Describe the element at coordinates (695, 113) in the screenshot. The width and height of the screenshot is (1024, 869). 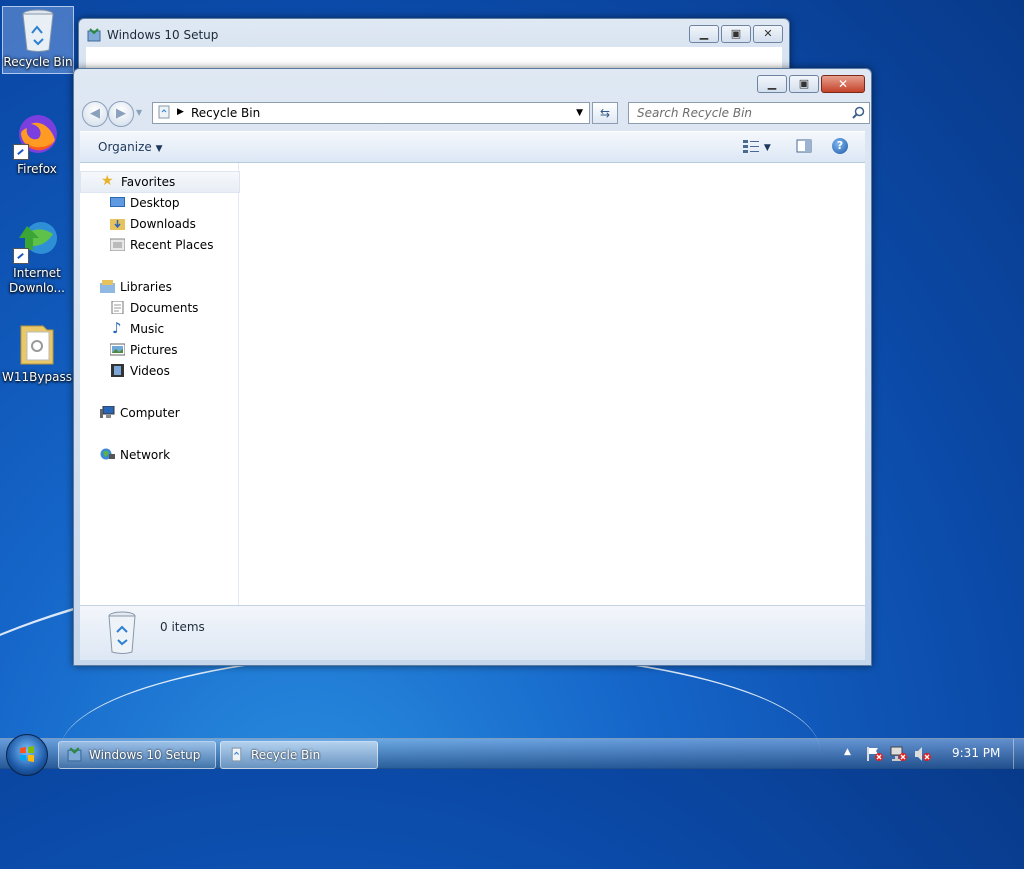
I see `search-placeholder: Search Recycle Bin` at that location.